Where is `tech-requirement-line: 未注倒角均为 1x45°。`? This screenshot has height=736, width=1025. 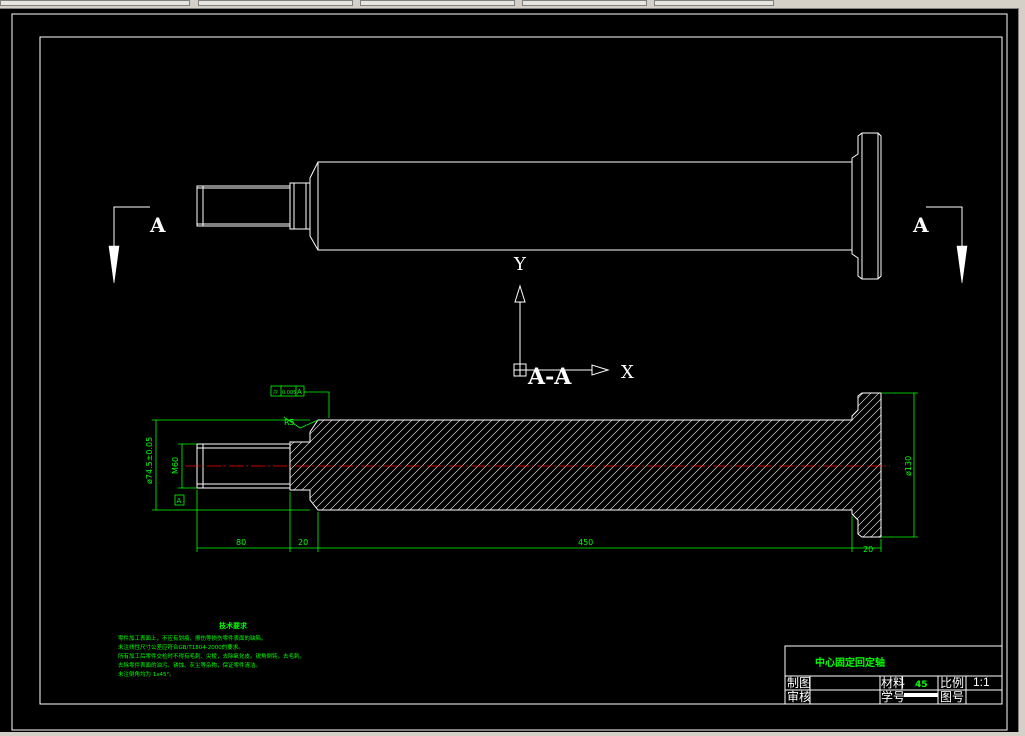 tech-requirement-line: 未注倒角均为 1x45°。 is located at coordinates (146, 674).